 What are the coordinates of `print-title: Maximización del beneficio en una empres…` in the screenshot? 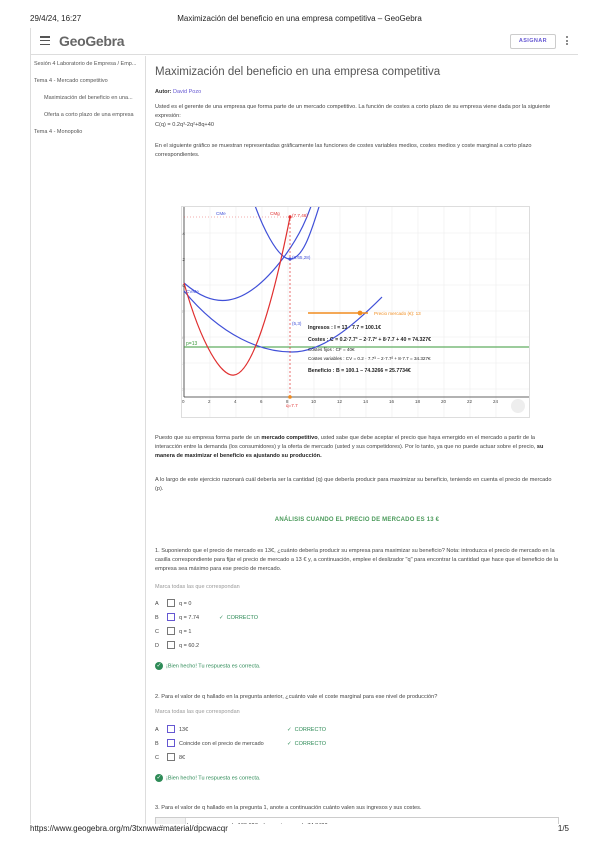 It's located at (299, 18).